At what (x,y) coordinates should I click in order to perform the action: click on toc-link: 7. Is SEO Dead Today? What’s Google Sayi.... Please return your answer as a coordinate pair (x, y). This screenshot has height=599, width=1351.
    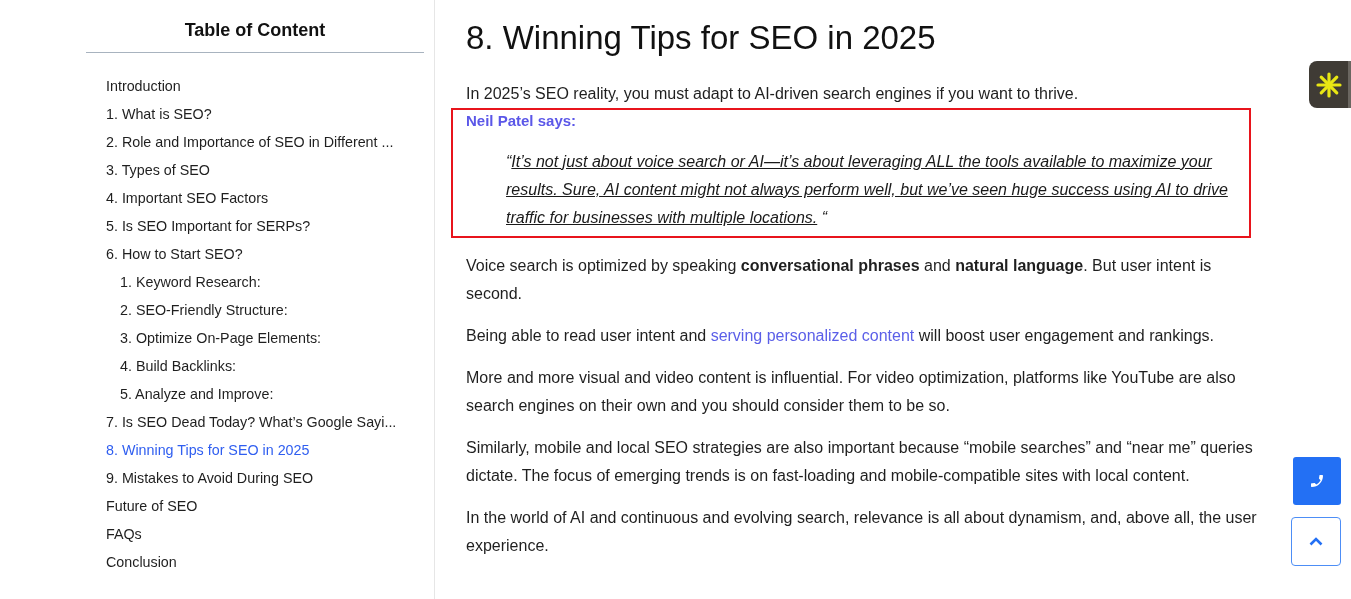
    Looking at the image, I should click on (265, 422).